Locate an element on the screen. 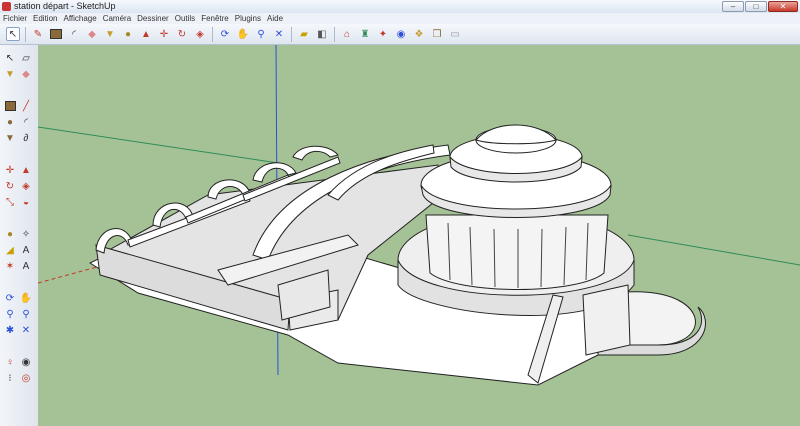 This screenshot has height=426, width=800. section-plane-icon: ▰ is located at coordinates (304, 34).